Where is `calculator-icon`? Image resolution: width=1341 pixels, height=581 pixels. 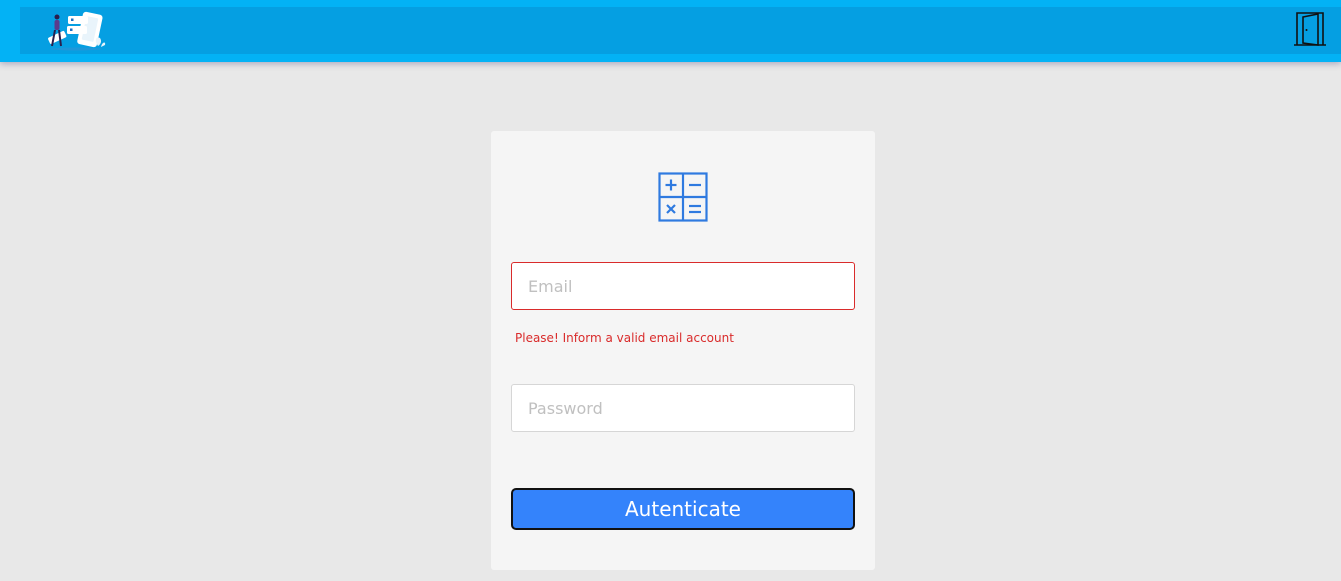 calculator-icon is located at coordinates (683, 197).